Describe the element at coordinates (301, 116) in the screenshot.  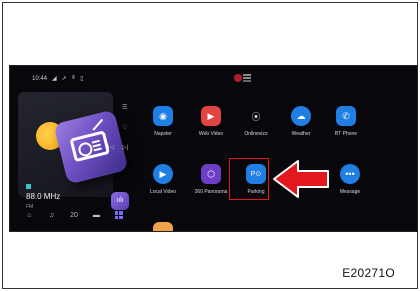
I see `cloud-icon: ☁` at that location.